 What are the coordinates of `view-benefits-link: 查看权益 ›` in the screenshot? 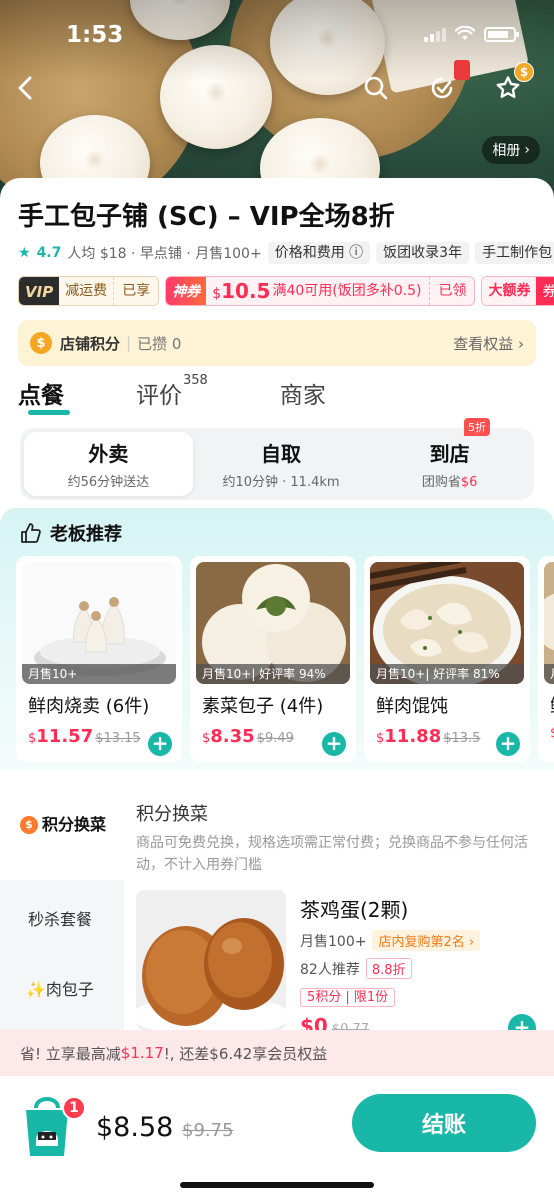 It's located at (488, 343).